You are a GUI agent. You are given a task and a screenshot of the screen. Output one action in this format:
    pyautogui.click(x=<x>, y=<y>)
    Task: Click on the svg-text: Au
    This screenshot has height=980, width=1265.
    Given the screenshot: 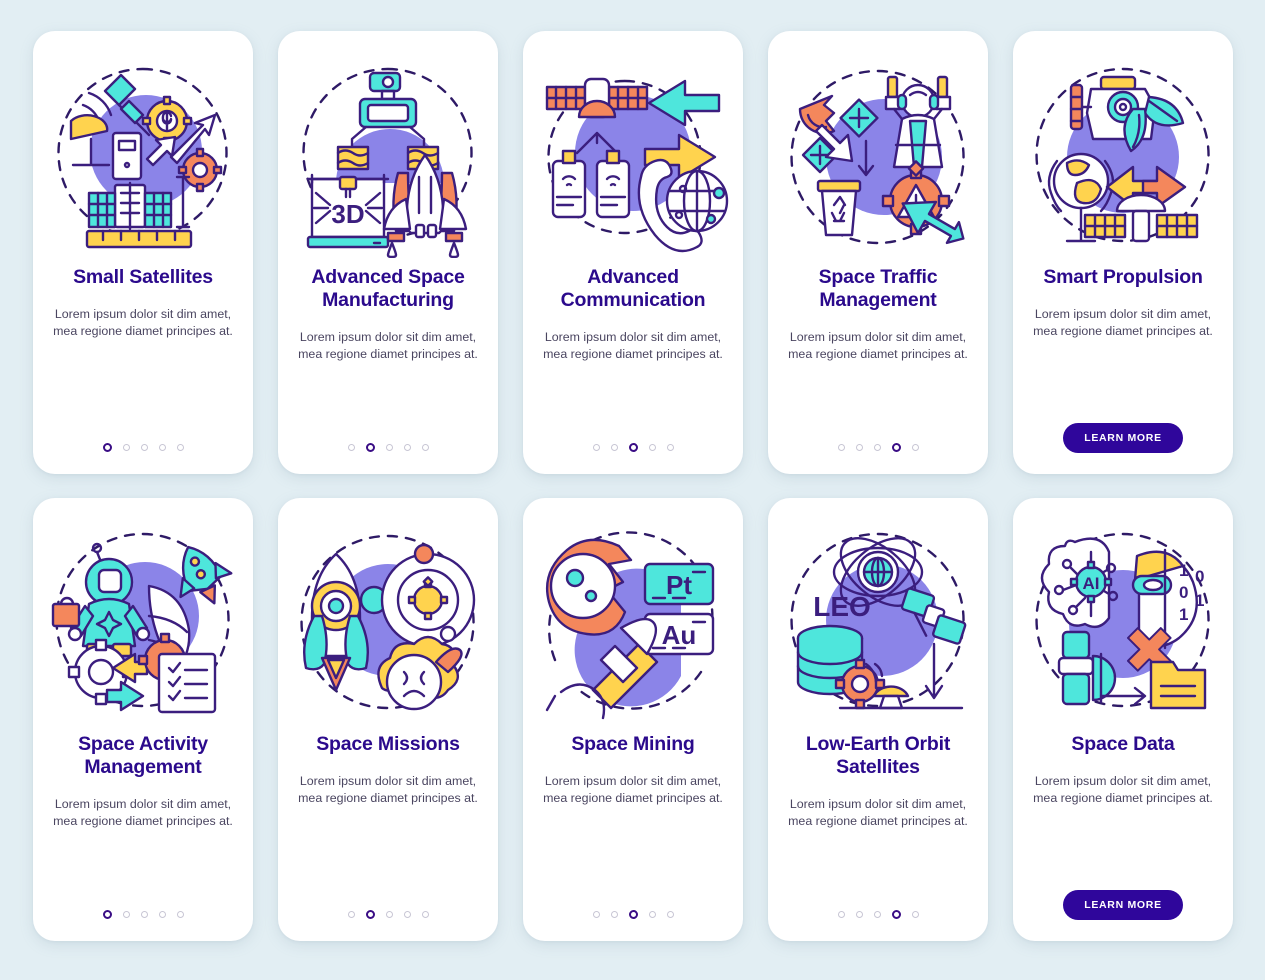 What is the action you would take?
    pyautogui.click(x=679, y=635)
    